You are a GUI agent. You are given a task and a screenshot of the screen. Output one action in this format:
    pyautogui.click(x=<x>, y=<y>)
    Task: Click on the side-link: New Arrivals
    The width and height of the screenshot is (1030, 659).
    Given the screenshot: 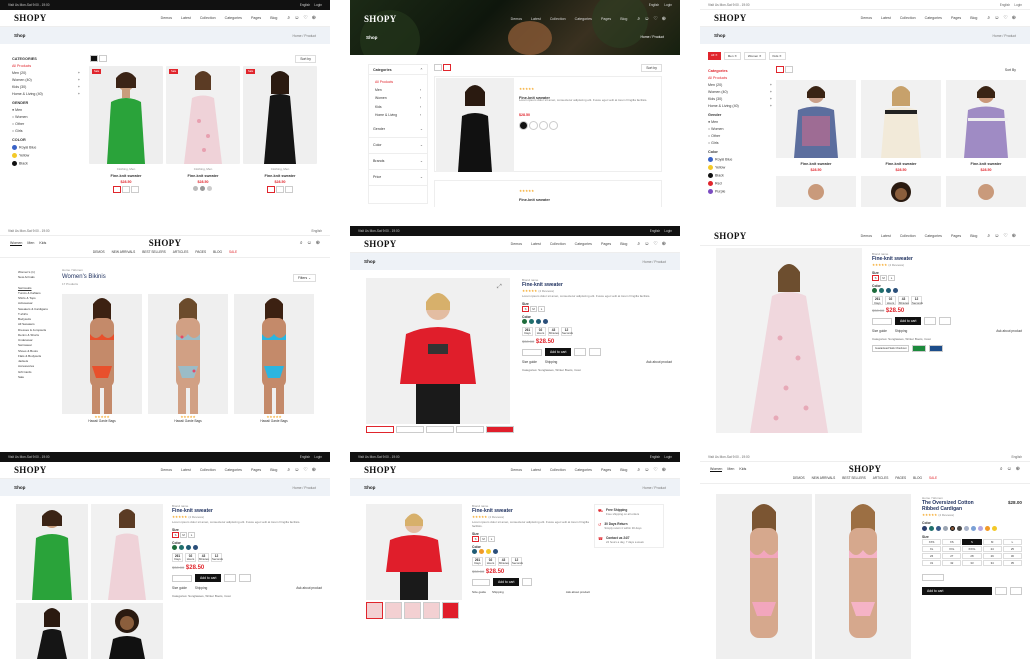 What is the action you would take?
    pyautogui.click(x=38, y=277)
    